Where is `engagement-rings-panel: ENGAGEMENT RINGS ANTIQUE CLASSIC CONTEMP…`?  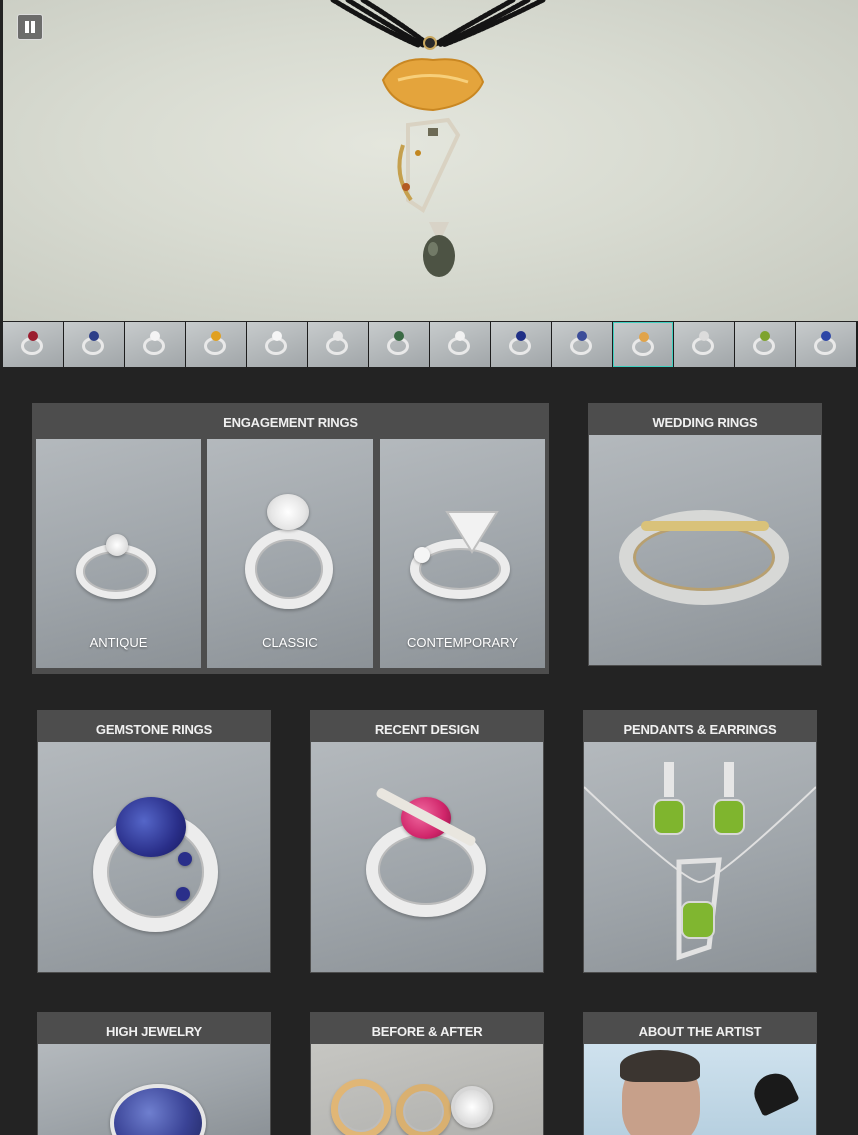 engagement-rings-panel: ENGAGEMENT RINGS ANTIQUE CLASSIC CONTEMP… is located at coordinates (290, 538).